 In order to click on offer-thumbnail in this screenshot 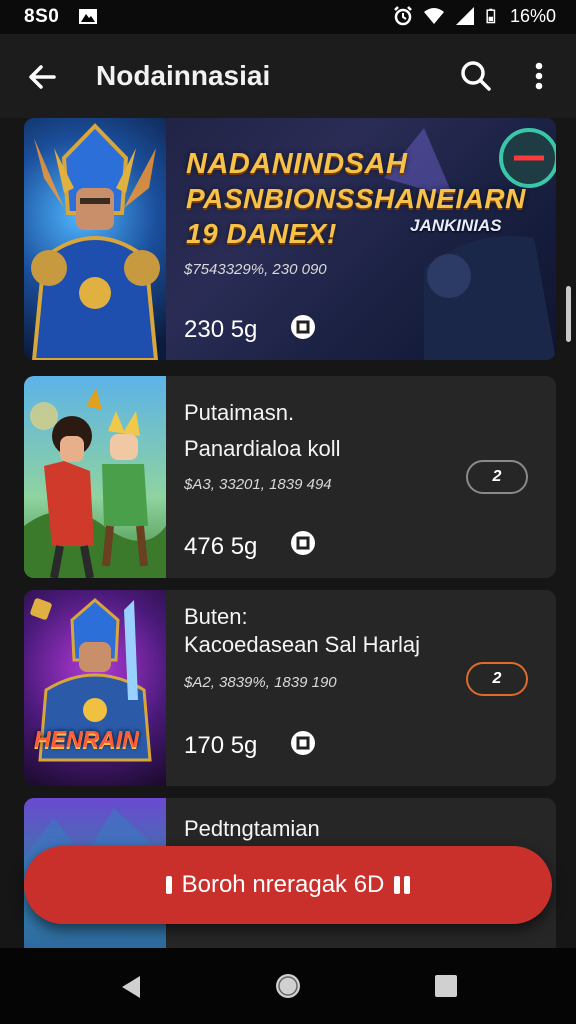, I will do `click(95, 477)`.